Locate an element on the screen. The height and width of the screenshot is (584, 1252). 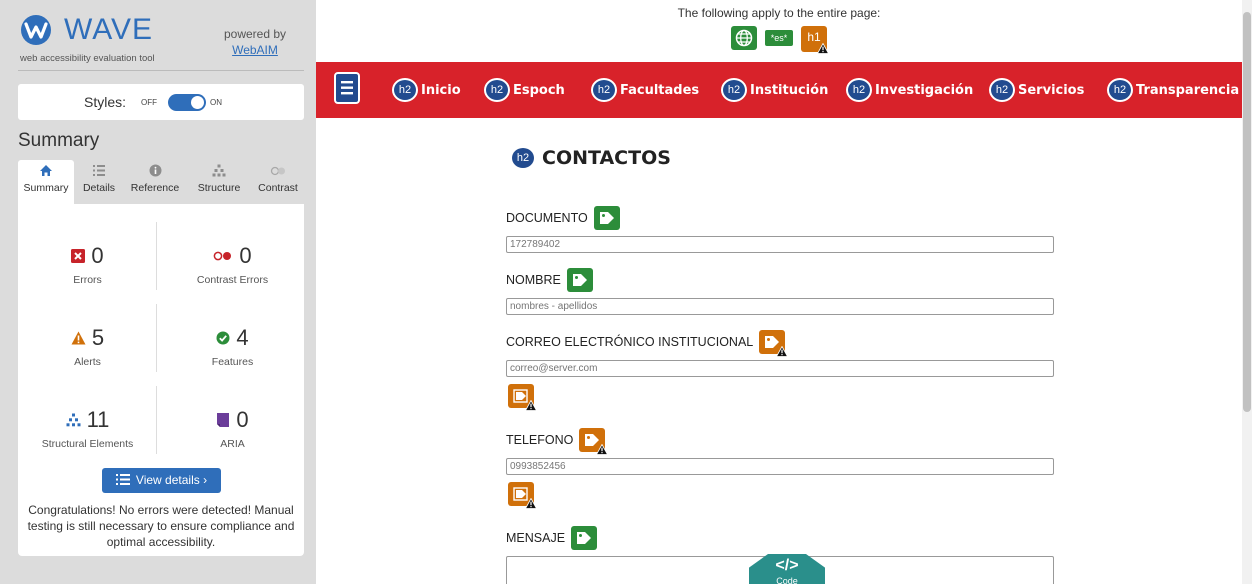
divider is located at coordinates (161, 70).